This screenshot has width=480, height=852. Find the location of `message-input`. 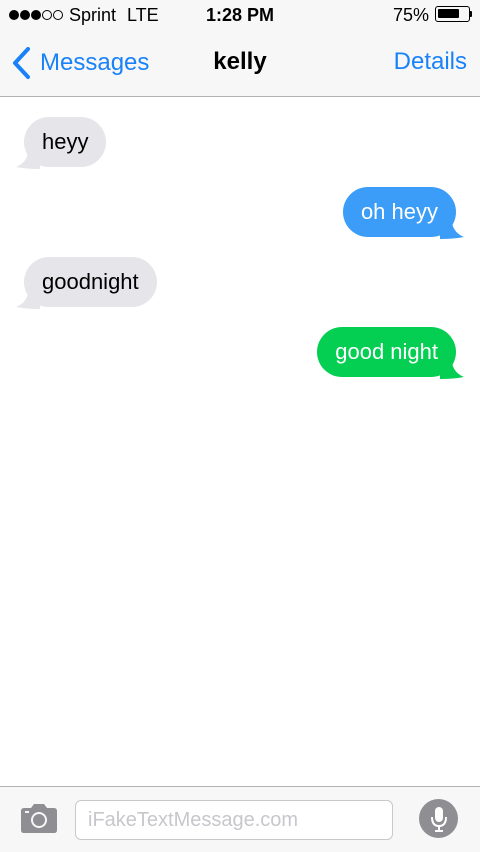

message-input is located at coordinates (234, 820).